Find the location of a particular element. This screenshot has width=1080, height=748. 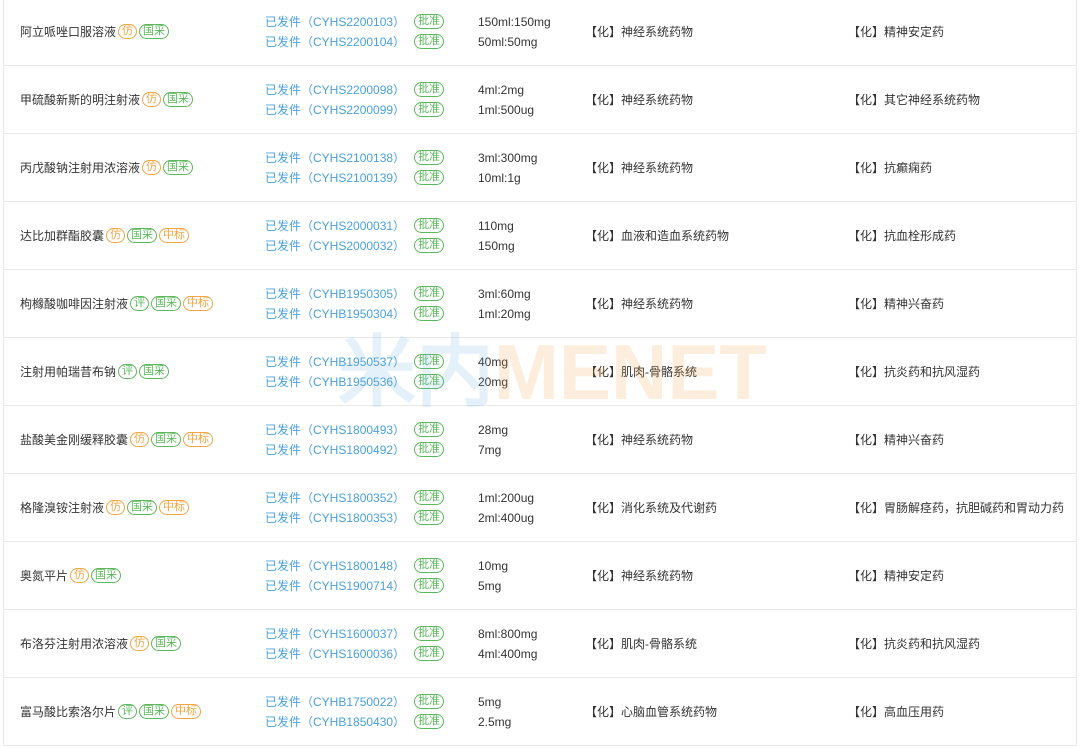

filing-status-cell: 已发件（CYHS1600037） 批准 已发件（CYHS1600036） 批准 is located at coordinates (368, 643).